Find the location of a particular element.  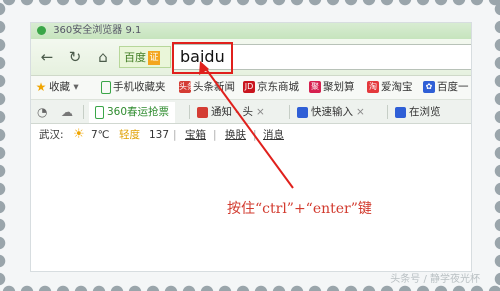

aitaobao-icon: 淘 is located at coordinates (373, 87).